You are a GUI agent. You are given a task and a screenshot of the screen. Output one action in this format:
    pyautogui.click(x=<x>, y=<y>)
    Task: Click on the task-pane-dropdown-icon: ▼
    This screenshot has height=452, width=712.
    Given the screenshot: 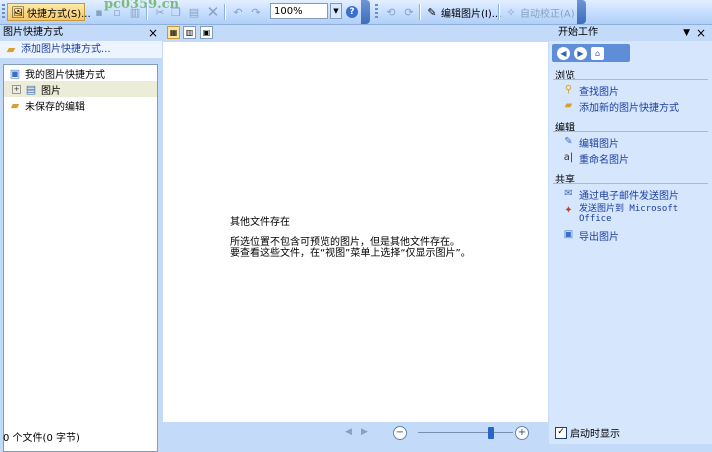 What is the action you would take?
    pyautogui.click(x=686, y=33)
    